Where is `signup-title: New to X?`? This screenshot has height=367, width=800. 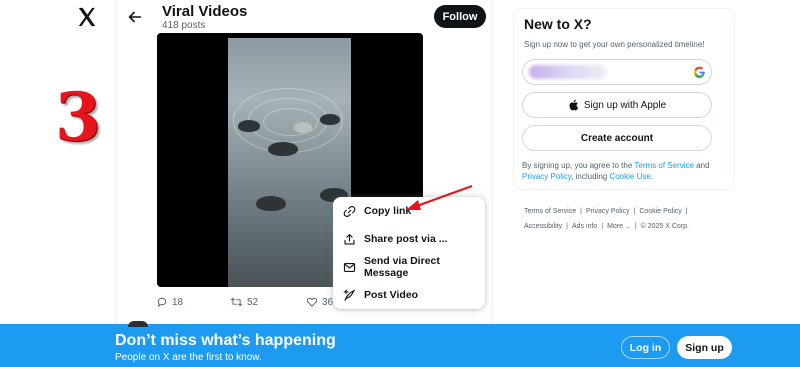
signup-title: New to X? is located at coordinates (558, 24).